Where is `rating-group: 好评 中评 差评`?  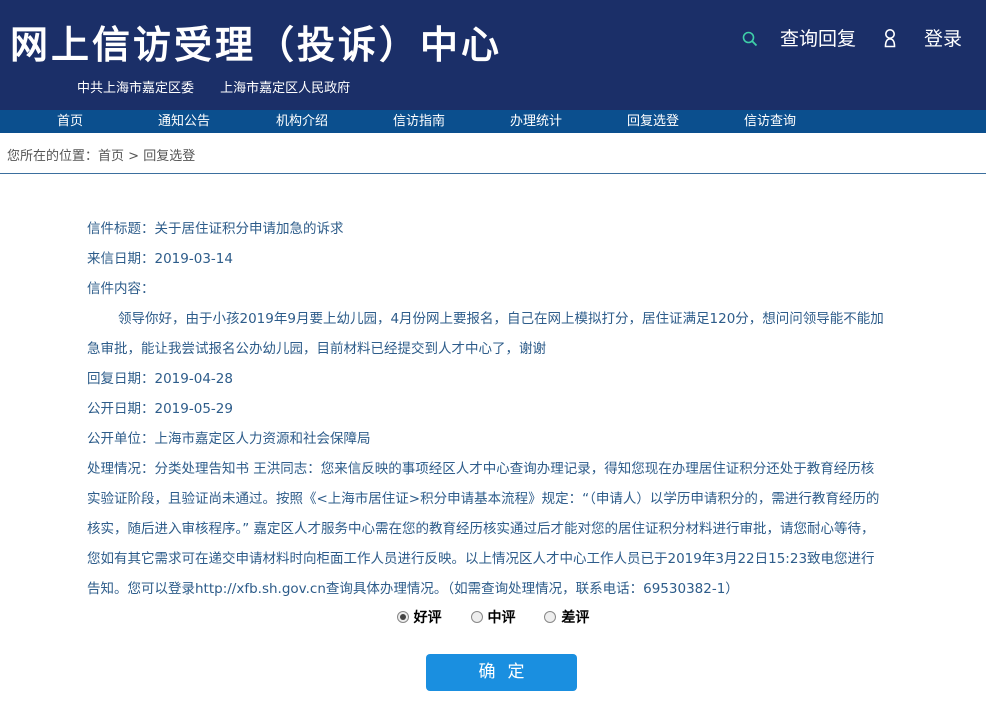
rating-group: 好评 中评 差评 is located at coordinates (493, 617).